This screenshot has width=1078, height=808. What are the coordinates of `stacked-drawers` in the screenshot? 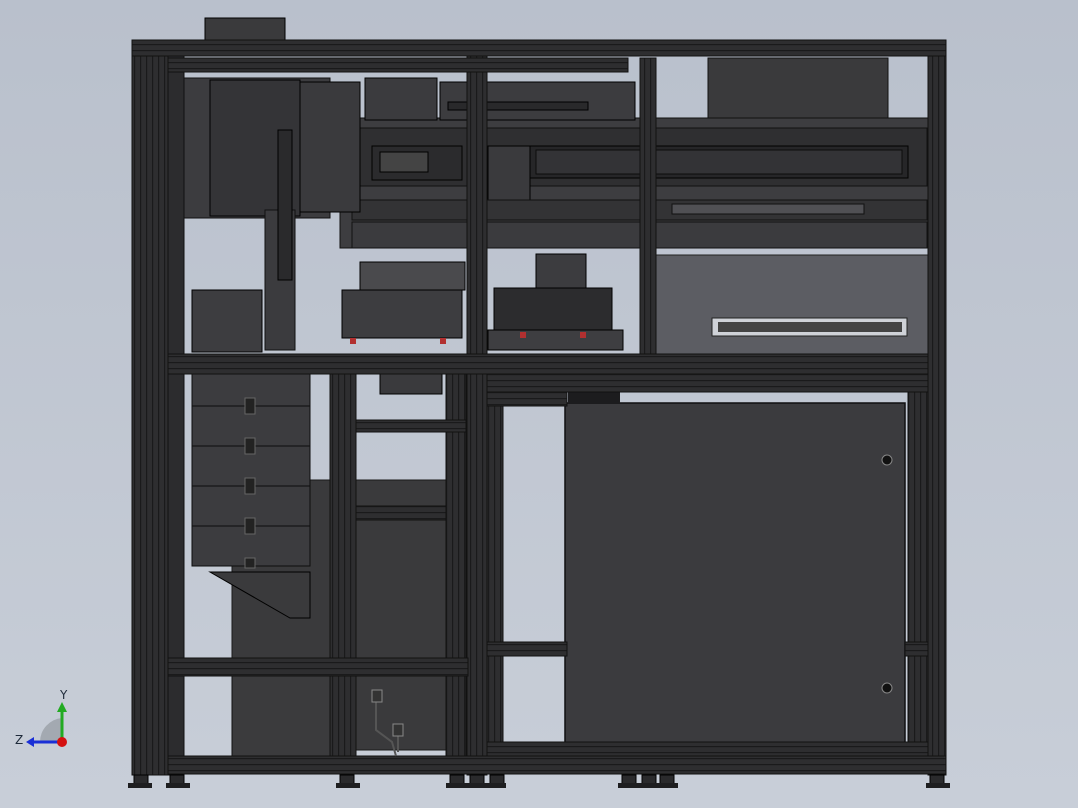 It's located at (251, 495).